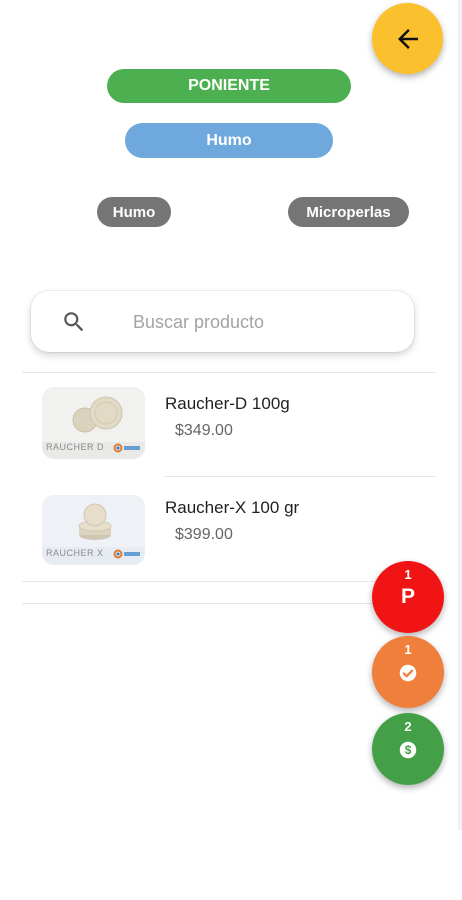 This screenshot has width=462, height=900. What do you see at coordinates (75, 447) in the screenshot?
I see `product-image-caption: RAUCHER D` at bounding box center [75, 447].